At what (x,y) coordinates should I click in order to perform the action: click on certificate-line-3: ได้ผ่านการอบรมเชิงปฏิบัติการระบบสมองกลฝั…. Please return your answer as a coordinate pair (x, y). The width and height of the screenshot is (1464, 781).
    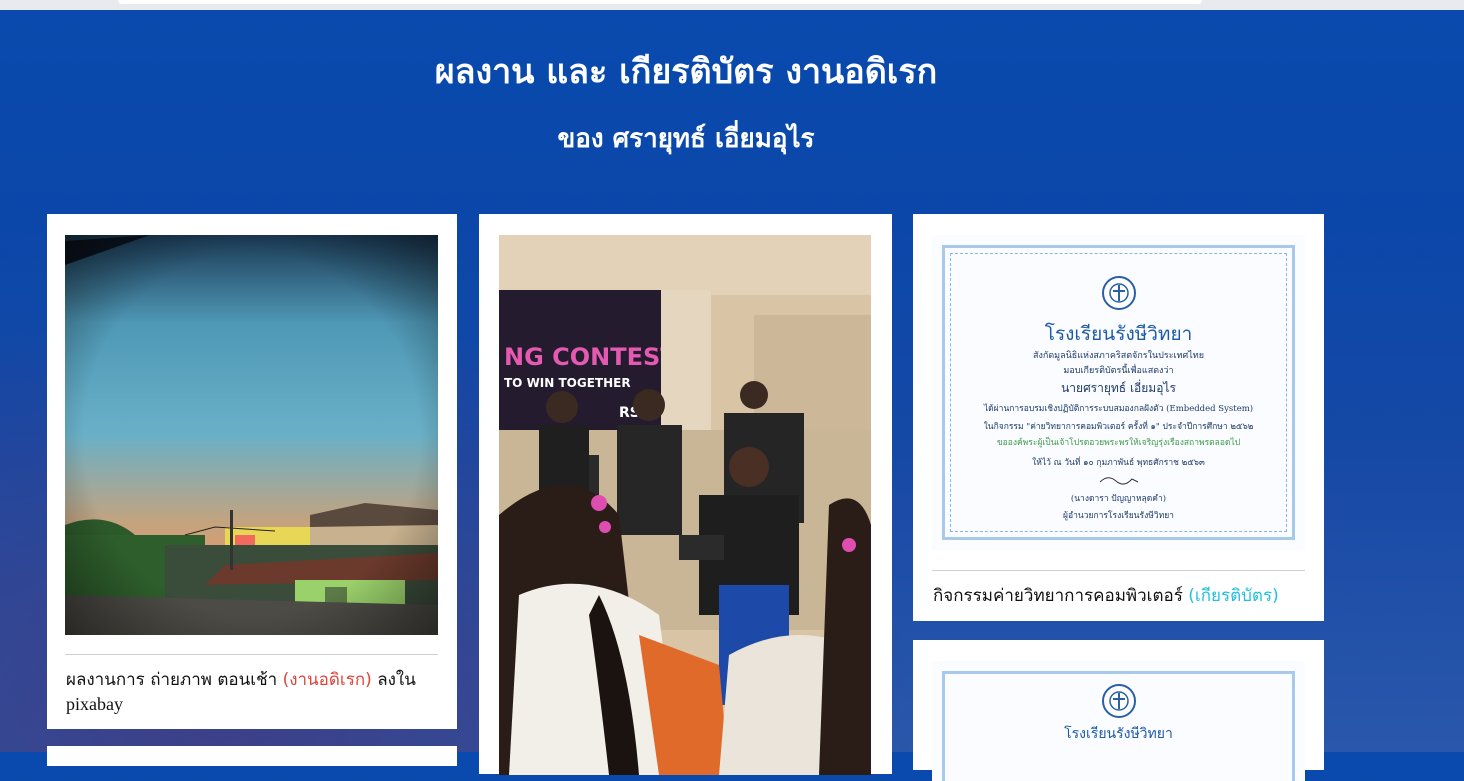
    Looking at the image, I should click on (1118, 409).